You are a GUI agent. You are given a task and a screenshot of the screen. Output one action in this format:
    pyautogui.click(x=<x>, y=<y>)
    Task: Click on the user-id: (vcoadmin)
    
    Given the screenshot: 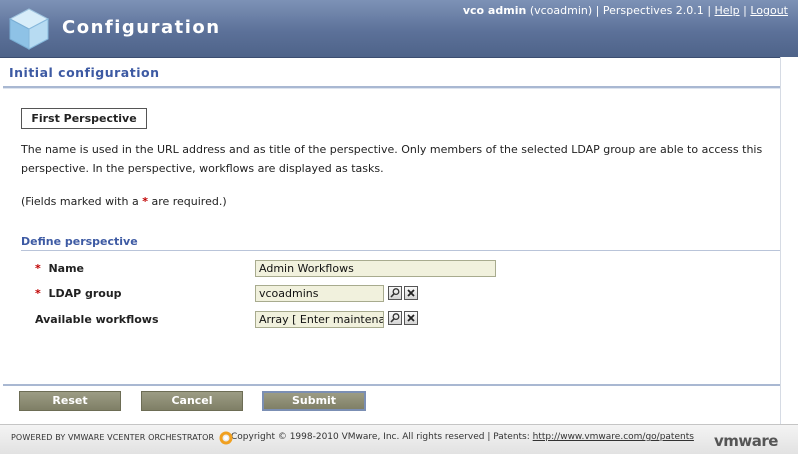 What is the action you would take?
    pyautogui.click(x=561, y=10)
    